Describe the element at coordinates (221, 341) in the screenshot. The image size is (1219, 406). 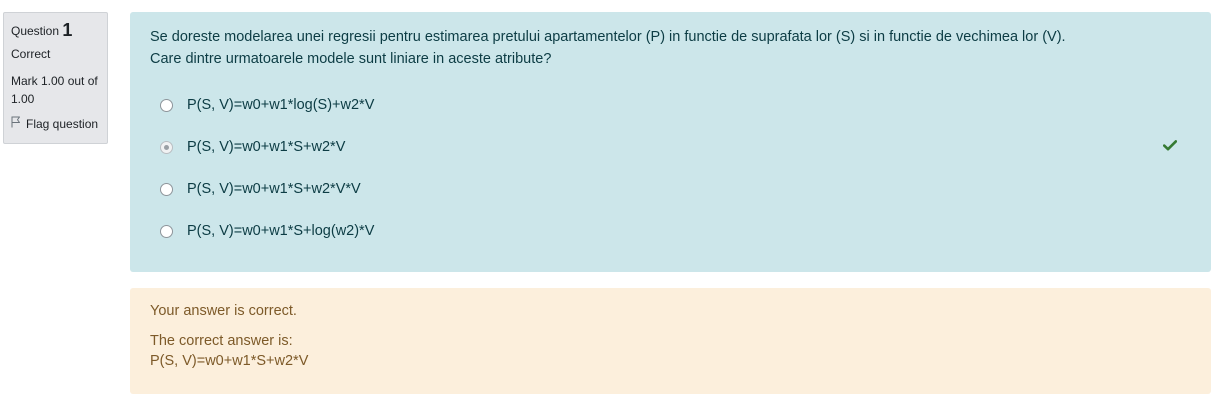
I see `right-answer-intro: The correct answer is:` at that location.